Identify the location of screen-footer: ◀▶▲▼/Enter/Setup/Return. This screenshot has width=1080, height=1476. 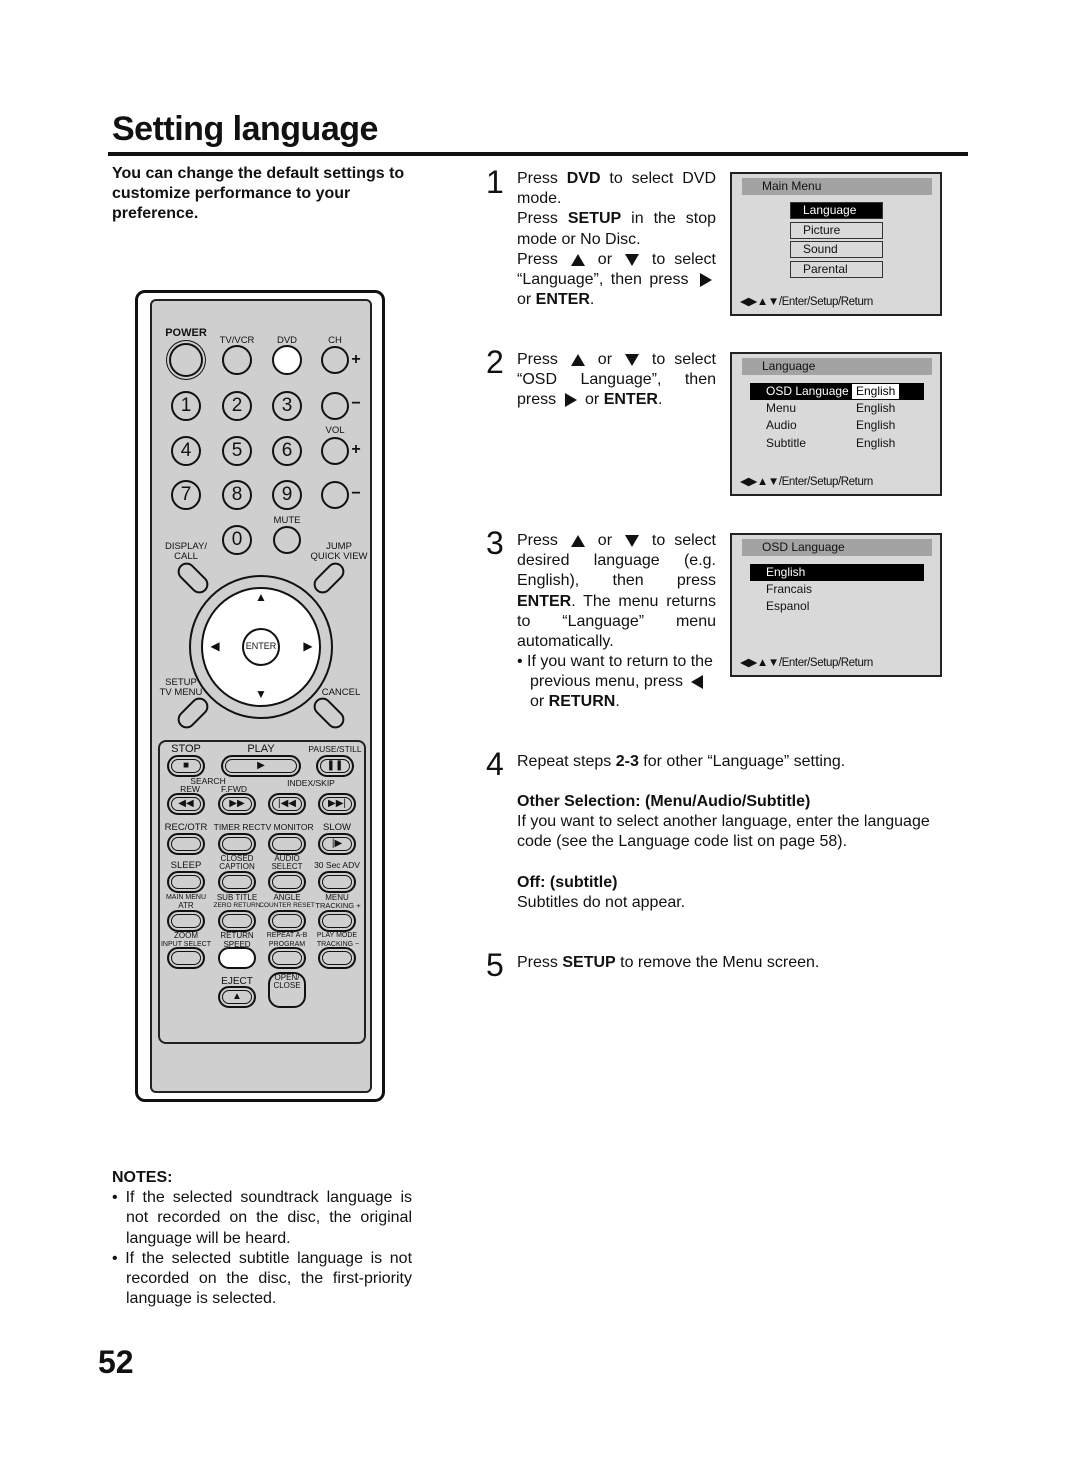
(806, 482).